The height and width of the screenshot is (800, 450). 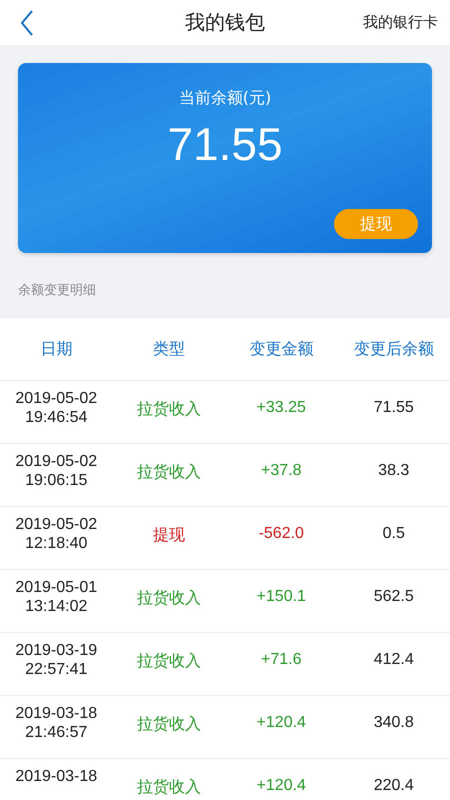 I want to click on date-cell-text: 2019-05-02 19:06:15, so click(x=56, y=471).